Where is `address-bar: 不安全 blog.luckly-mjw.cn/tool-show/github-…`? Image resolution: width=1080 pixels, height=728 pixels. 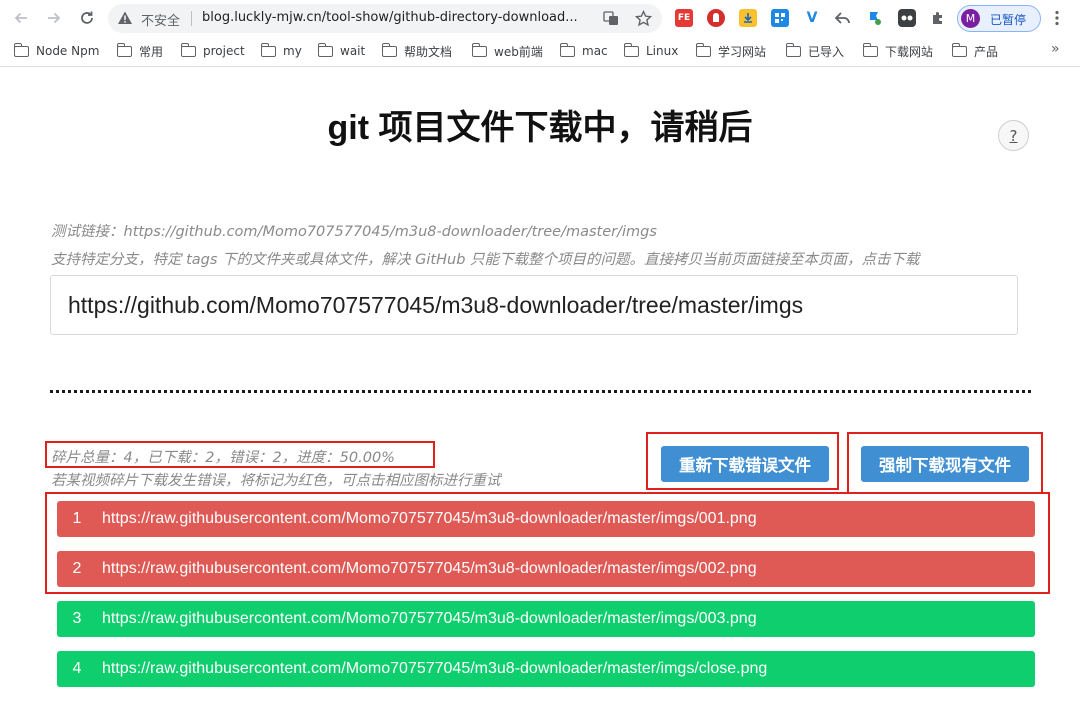 address-bar: 不安全 blog.luckly-mjw.cn/tool-show/github-… is located at coordinates (385, 18).